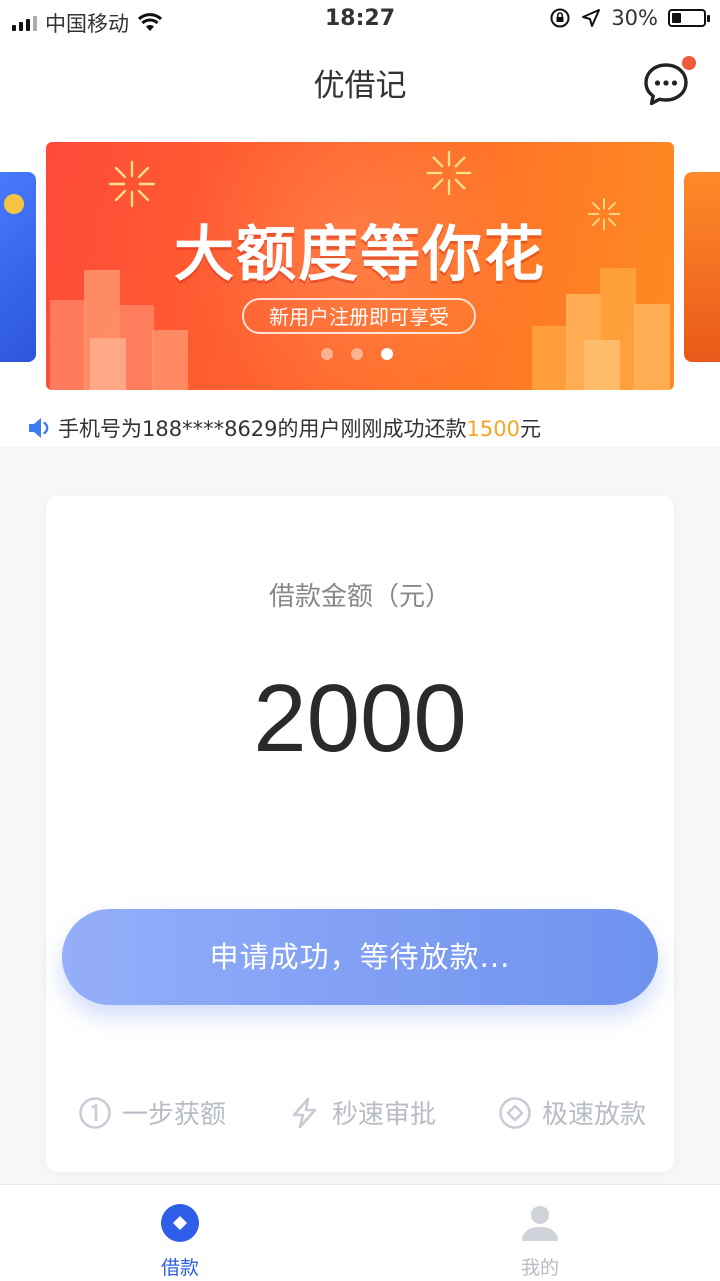  What do you see at coordinates (689, 18) in the screenshot?
I see `battery-icon` at bounding box center [689, 18].